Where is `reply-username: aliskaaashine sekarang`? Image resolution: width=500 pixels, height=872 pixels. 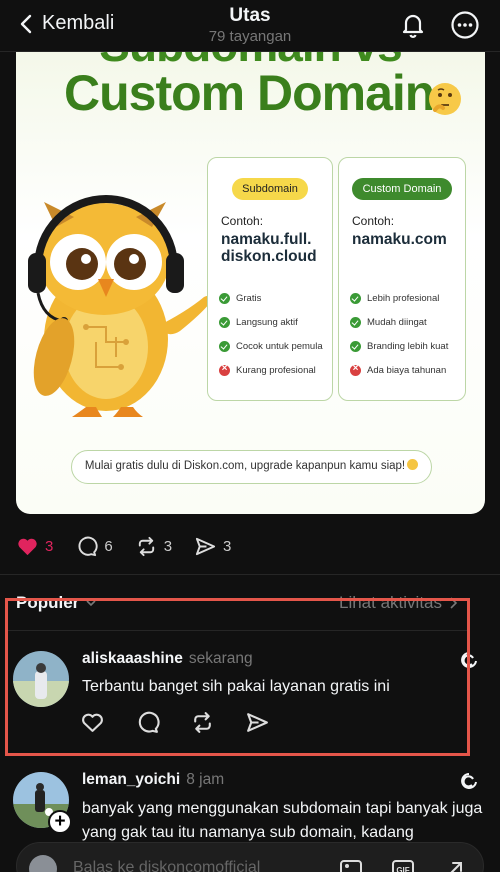 reply-username: aliskaaashine sekarang is located at coordinates (167, 659).